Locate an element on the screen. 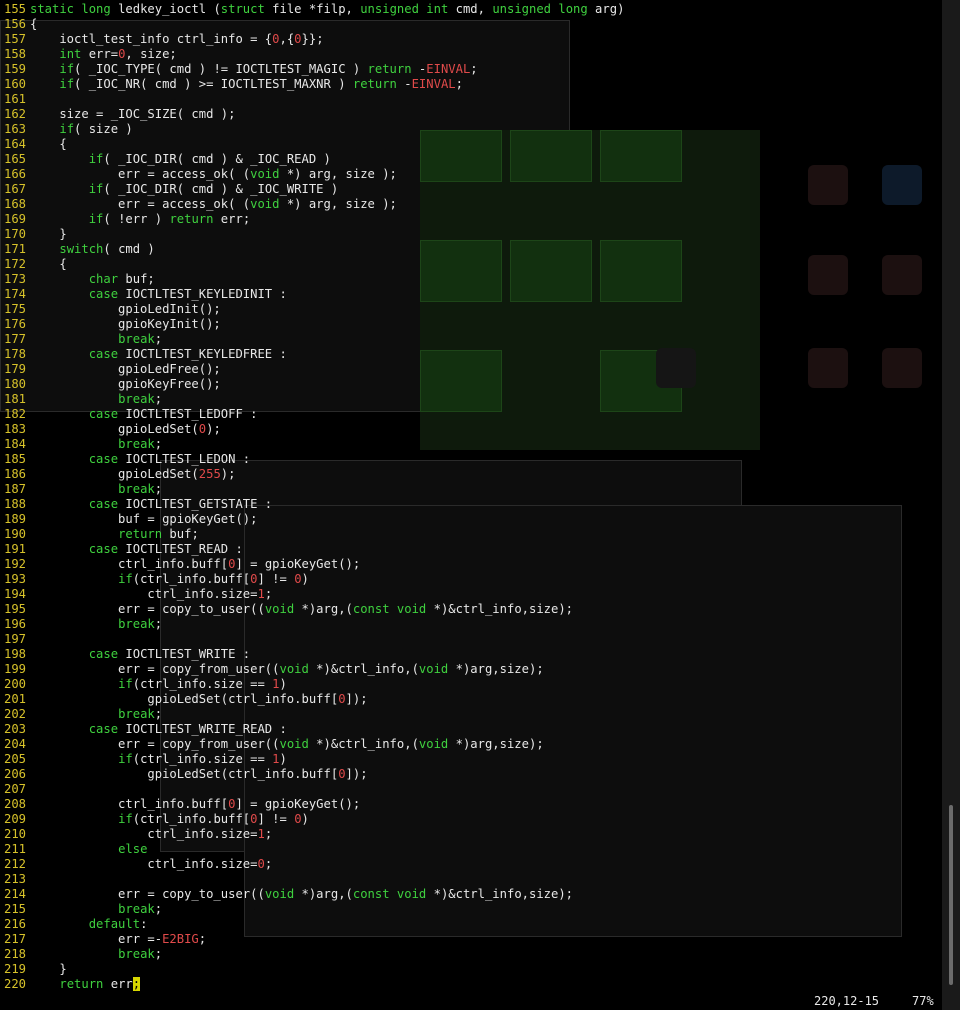  code-line: 208 ctrl_info.buff[0] = gpioKeyGet(); is located at coordinates (471, 804).